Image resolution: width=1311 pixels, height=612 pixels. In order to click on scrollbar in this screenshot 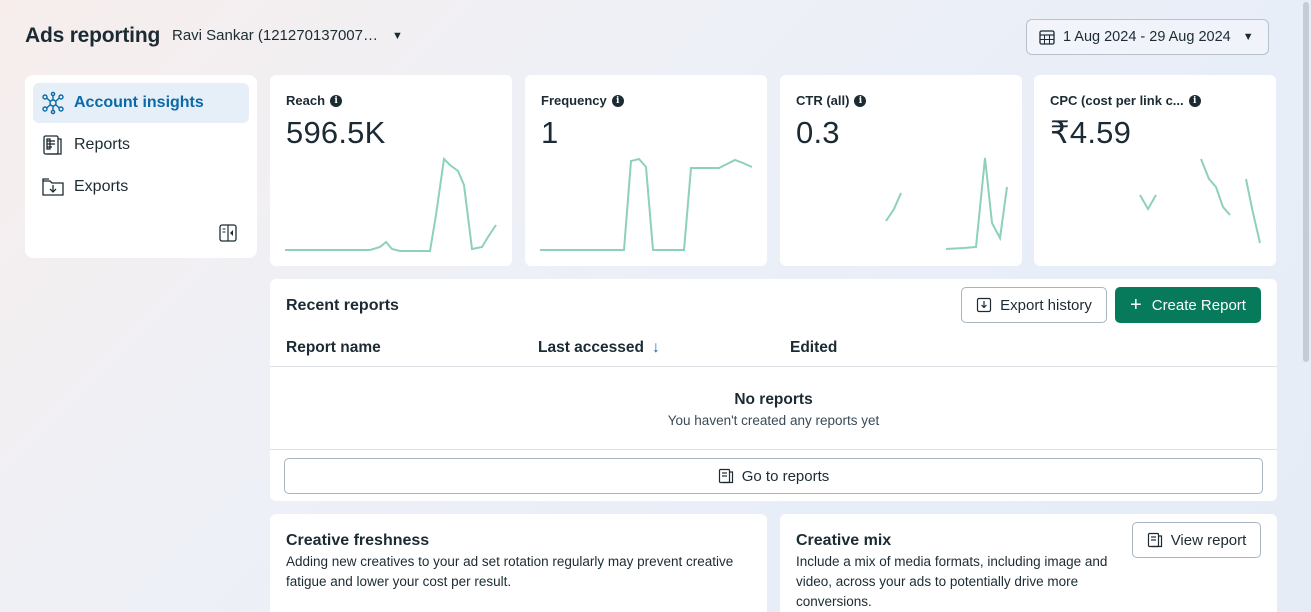, I will do `click(1306, 306)`.